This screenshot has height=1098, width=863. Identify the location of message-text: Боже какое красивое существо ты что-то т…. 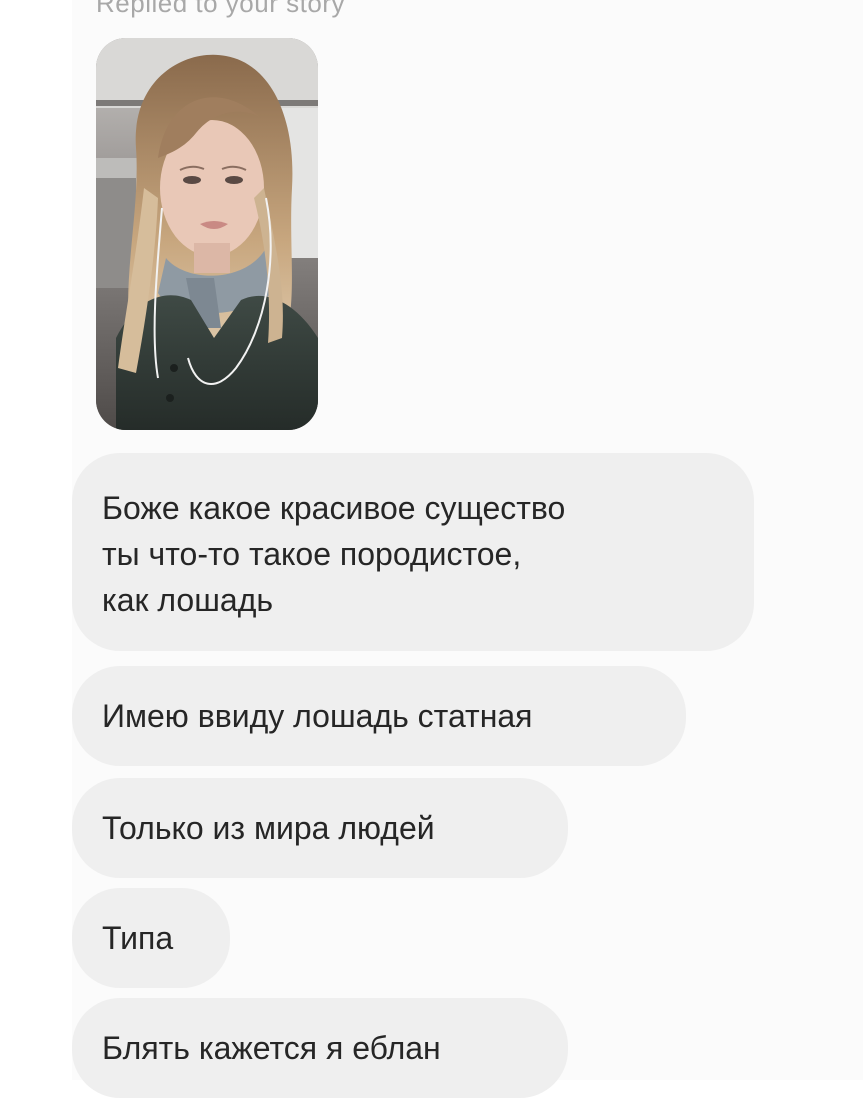
(334, 554).